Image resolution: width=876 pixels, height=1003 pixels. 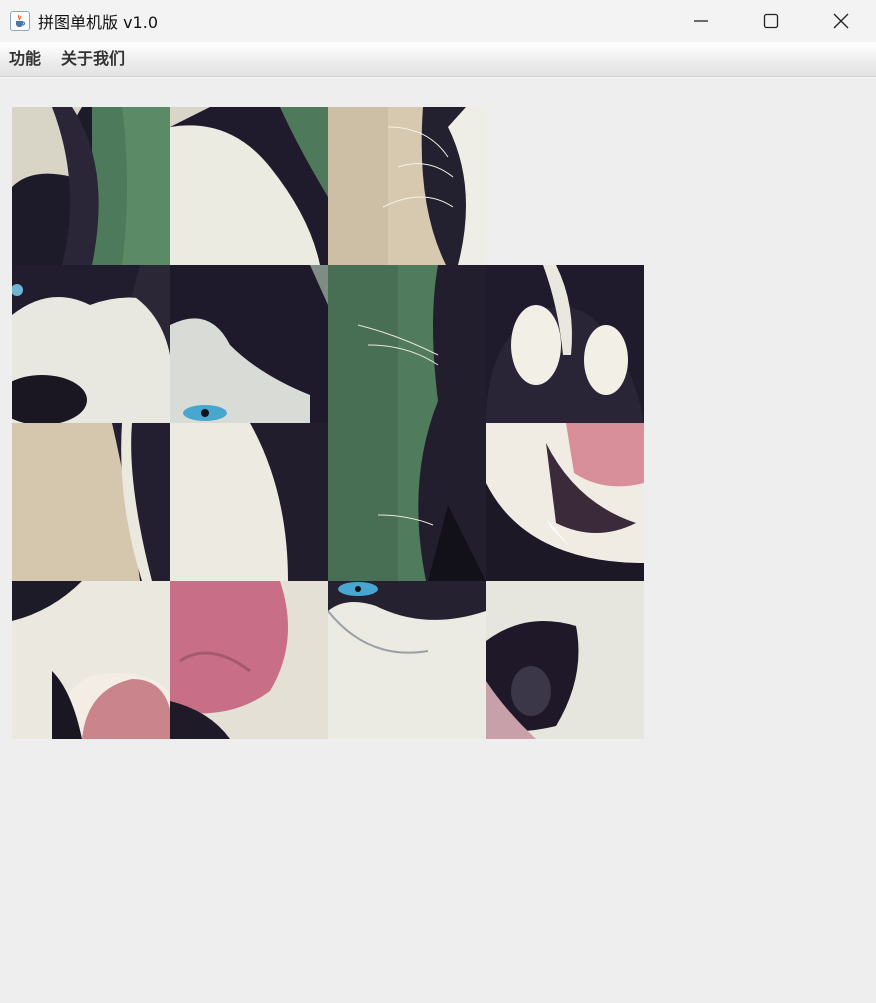 I want to click on minimize-icon, so click(x=701, y=21).